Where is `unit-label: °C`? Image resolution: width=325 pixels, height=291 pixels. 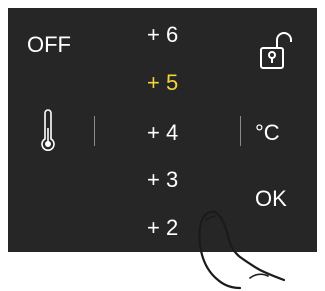 unit-label: °C is located at coordinates (267, 132).